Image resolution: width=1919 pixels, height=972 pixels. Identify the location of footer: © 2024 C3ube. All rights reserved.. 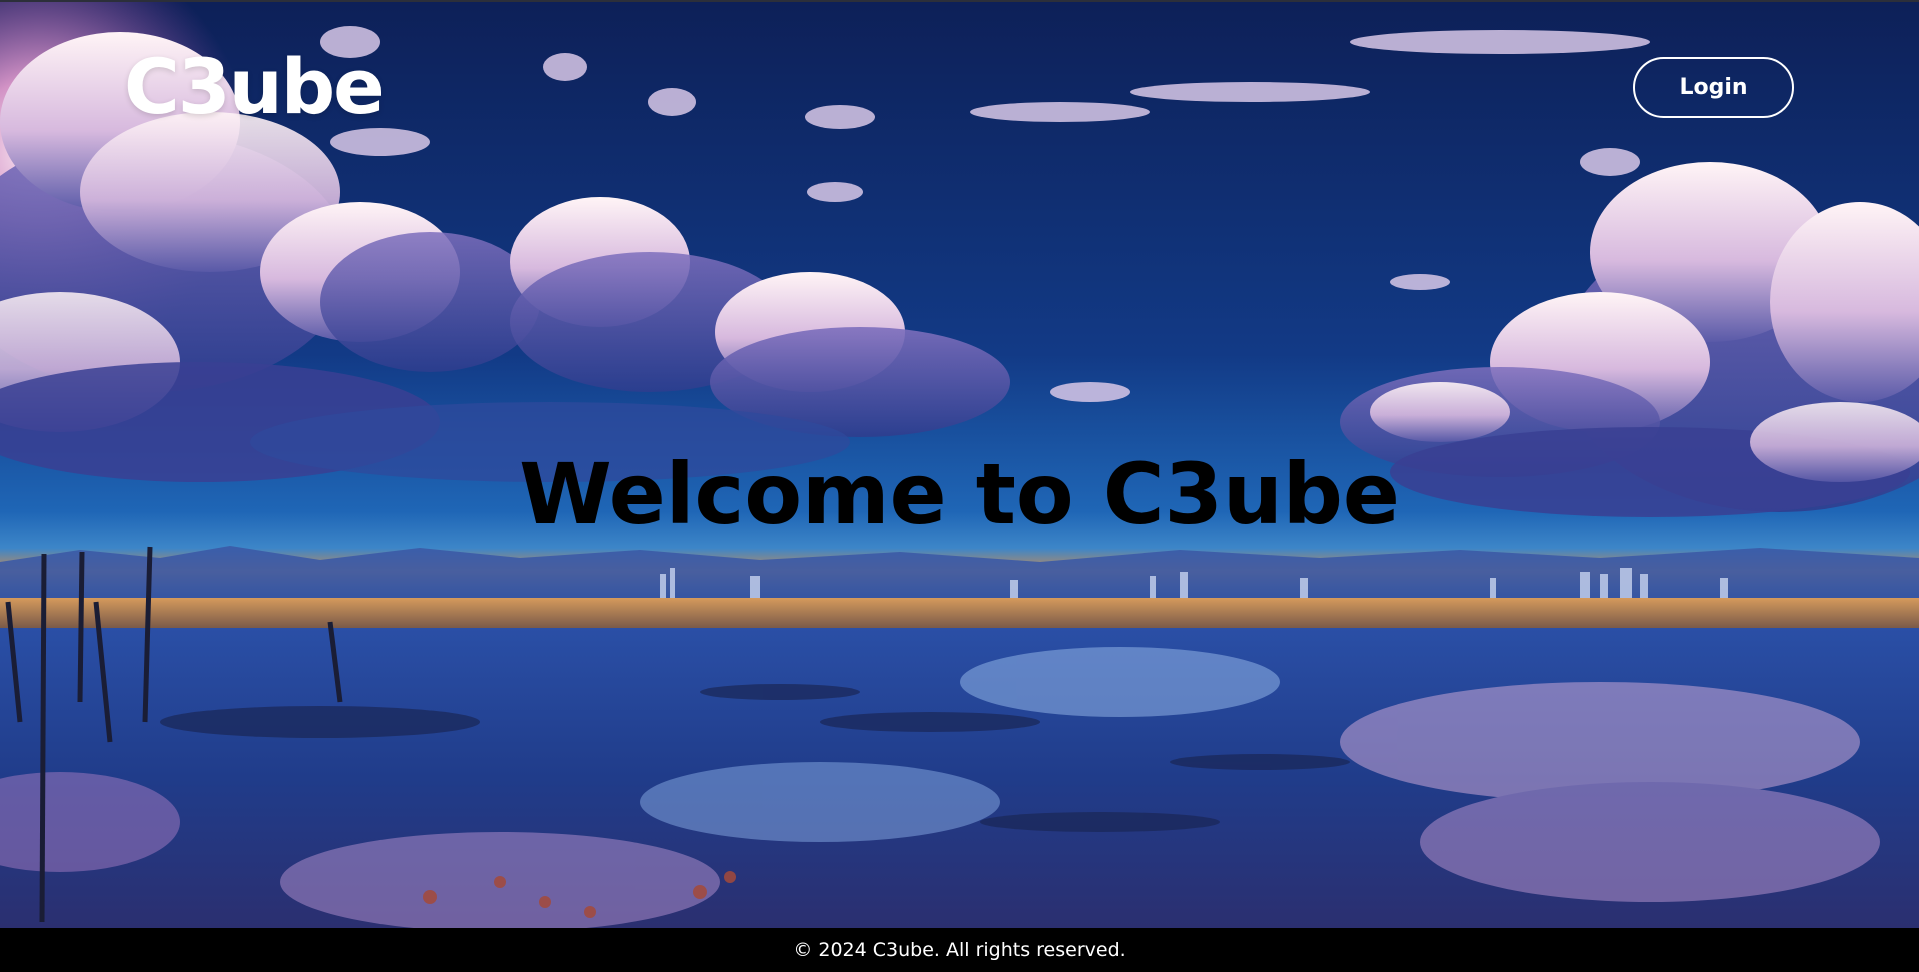
(959, 950).